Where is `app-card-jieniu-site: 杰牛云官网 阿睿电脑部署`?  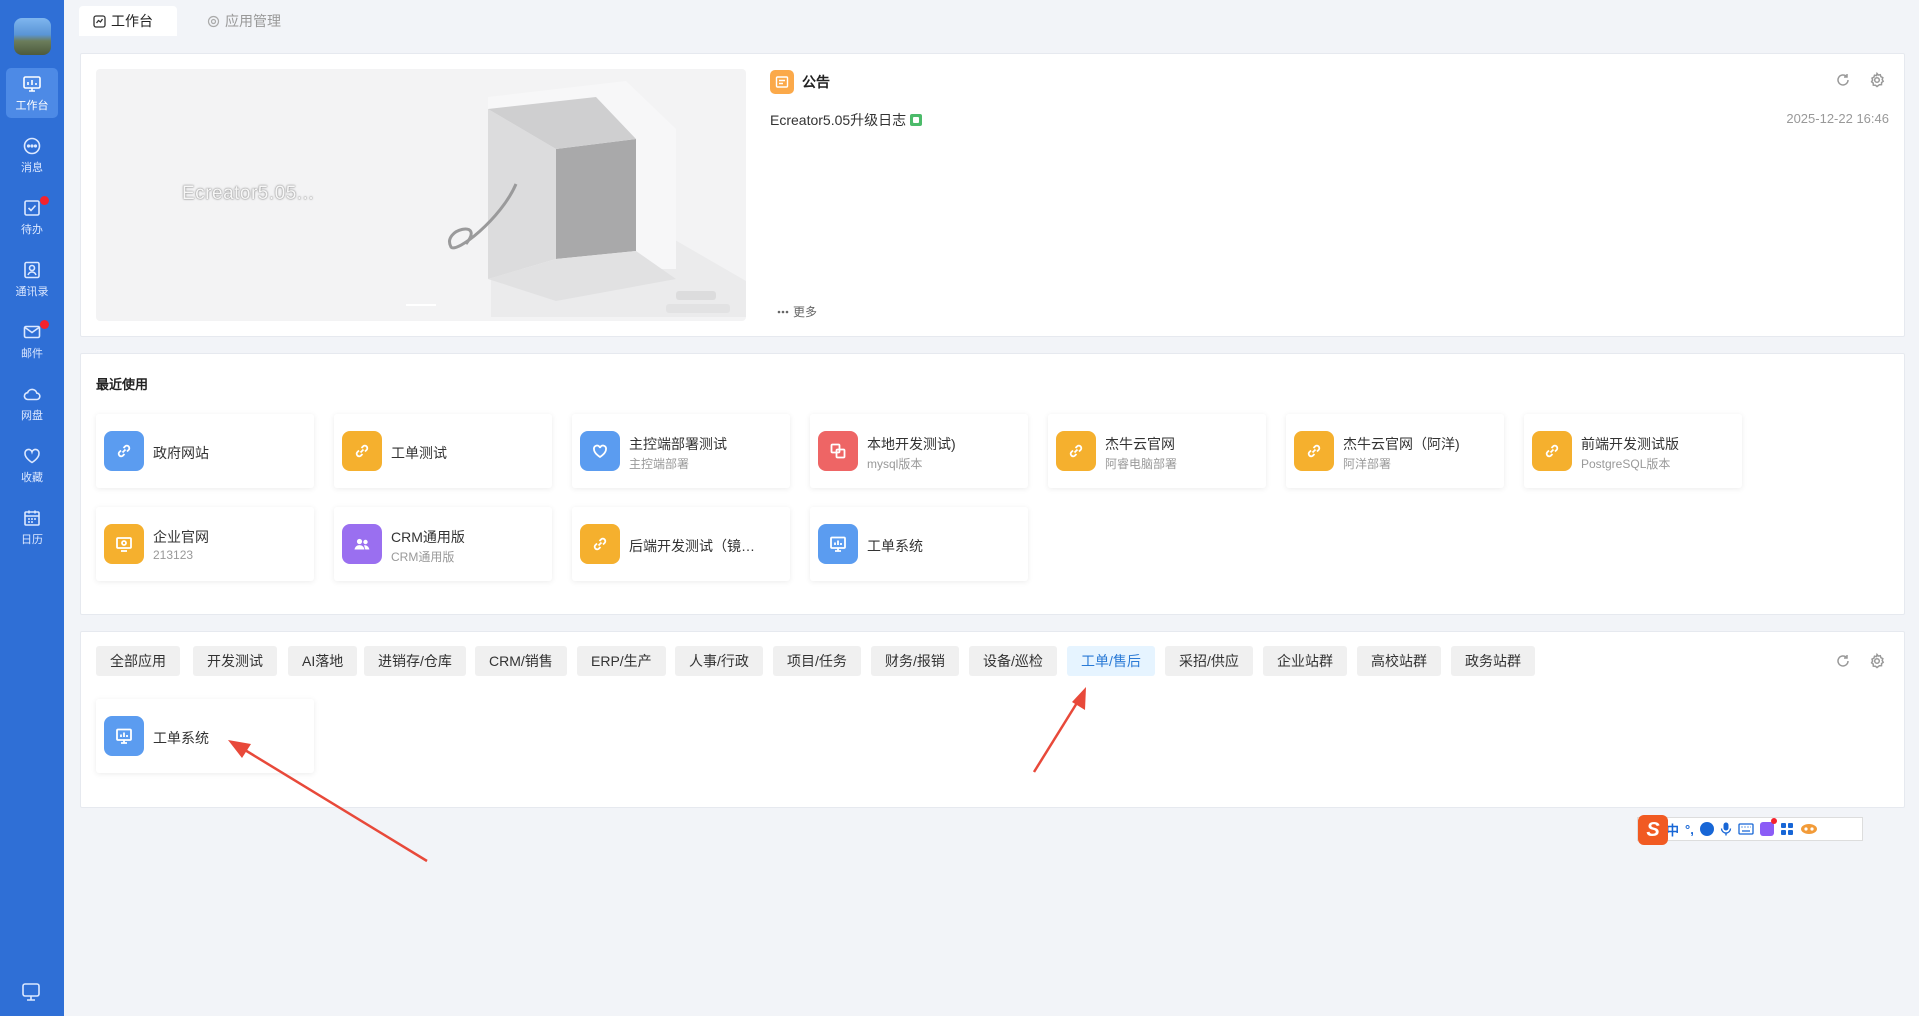
app-card-jieniu-site: 杰牛云官网 阿睿电脑部署 is located at coordinates (1157, 451).